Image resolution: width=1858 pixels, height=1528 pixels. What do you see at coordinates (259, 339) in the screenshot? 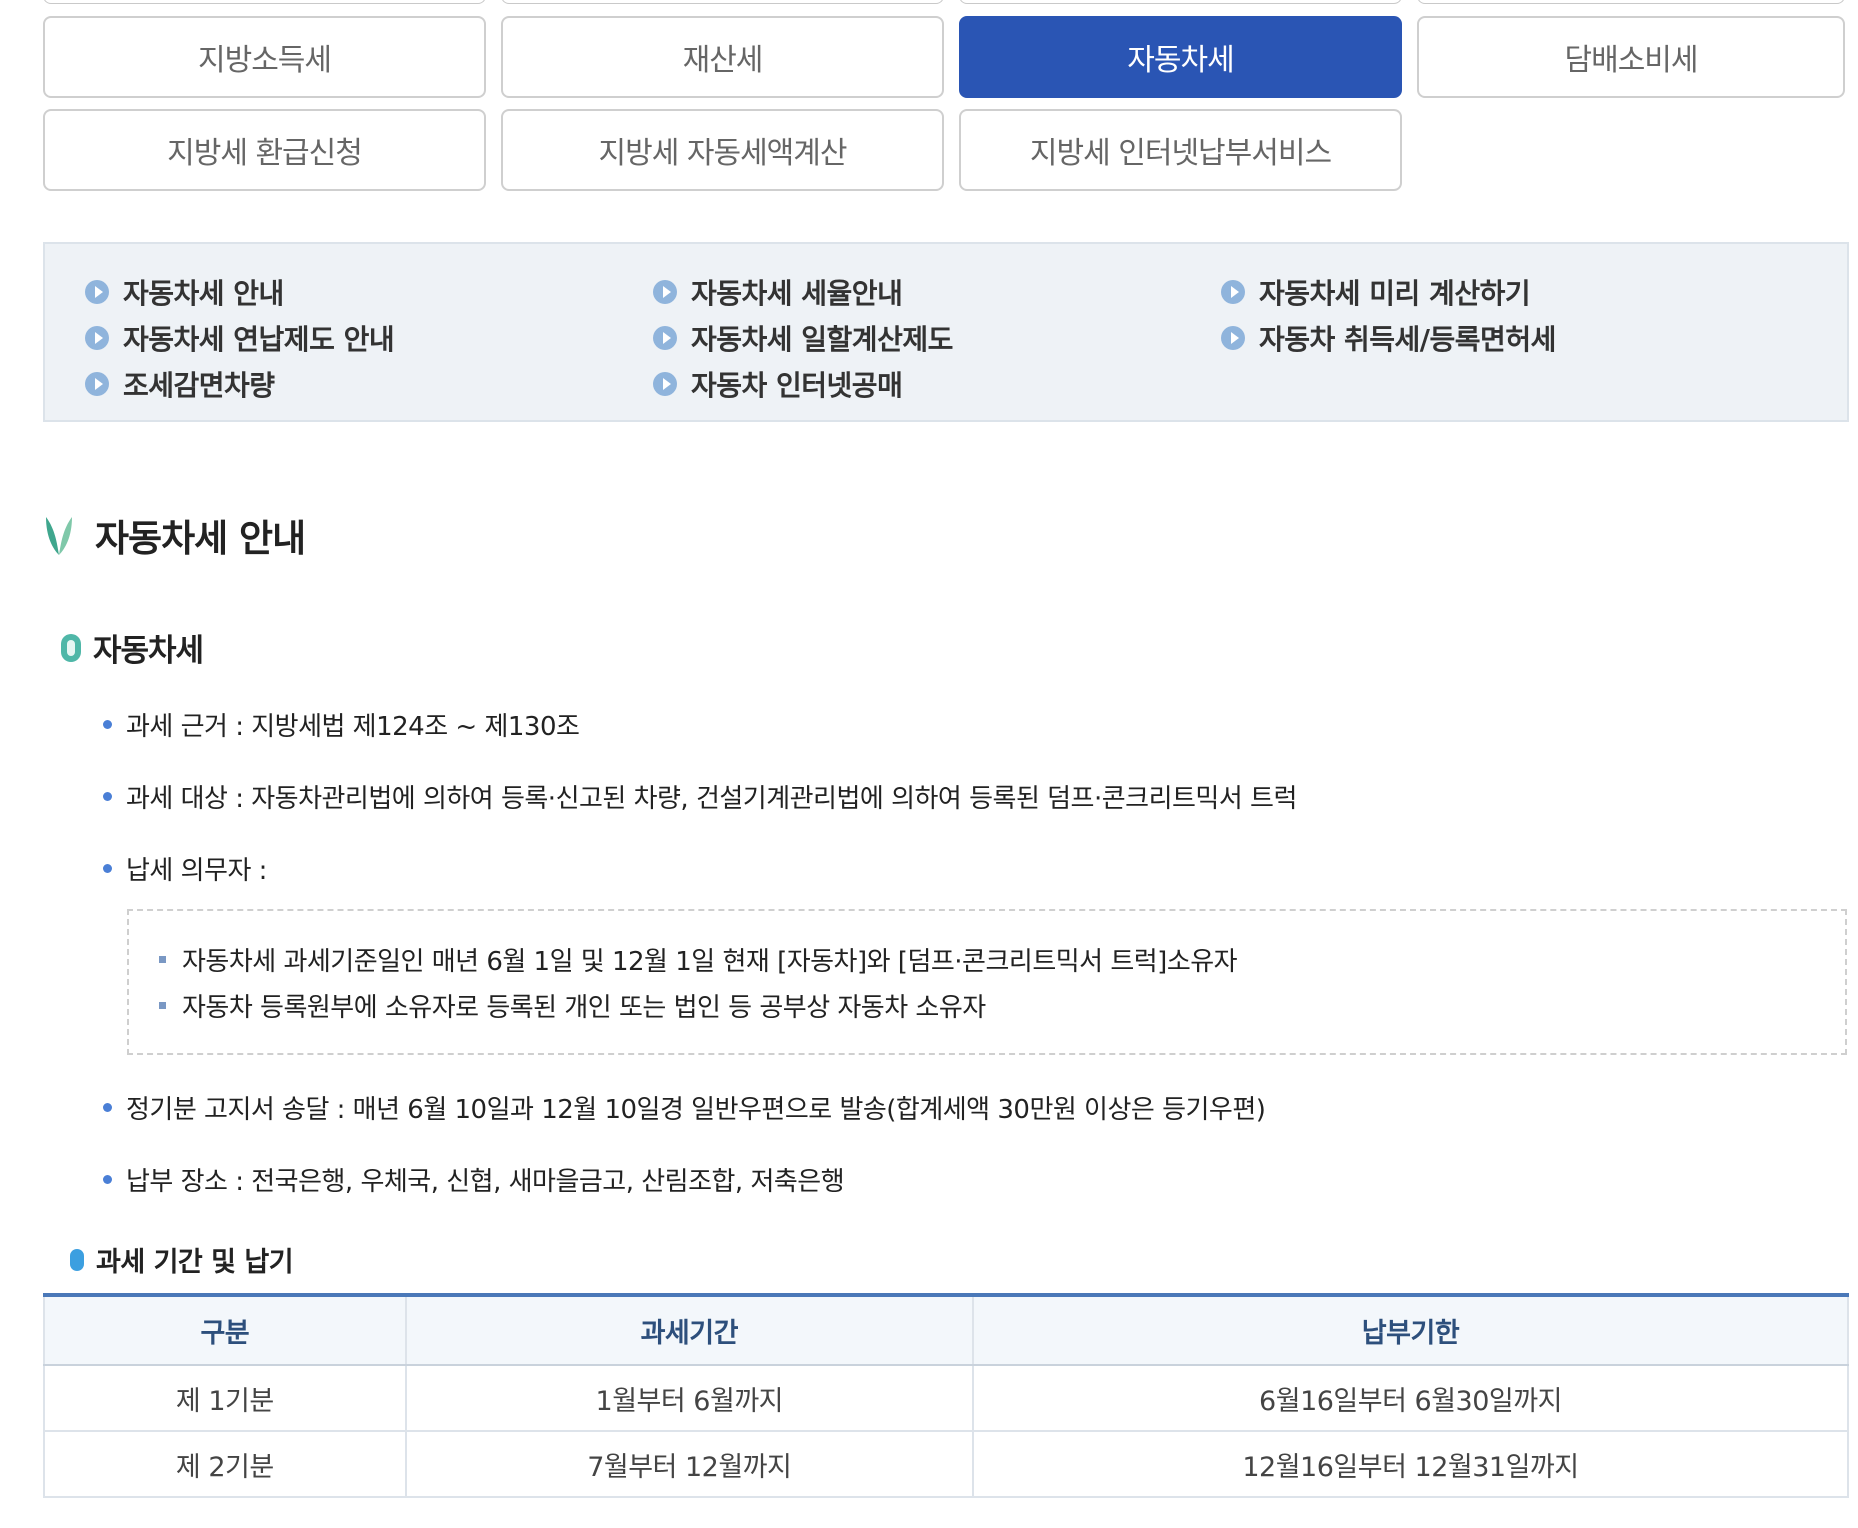
I see `sublink-label: 자동차세 연납제도 안내` at bounding box center [259, 339].